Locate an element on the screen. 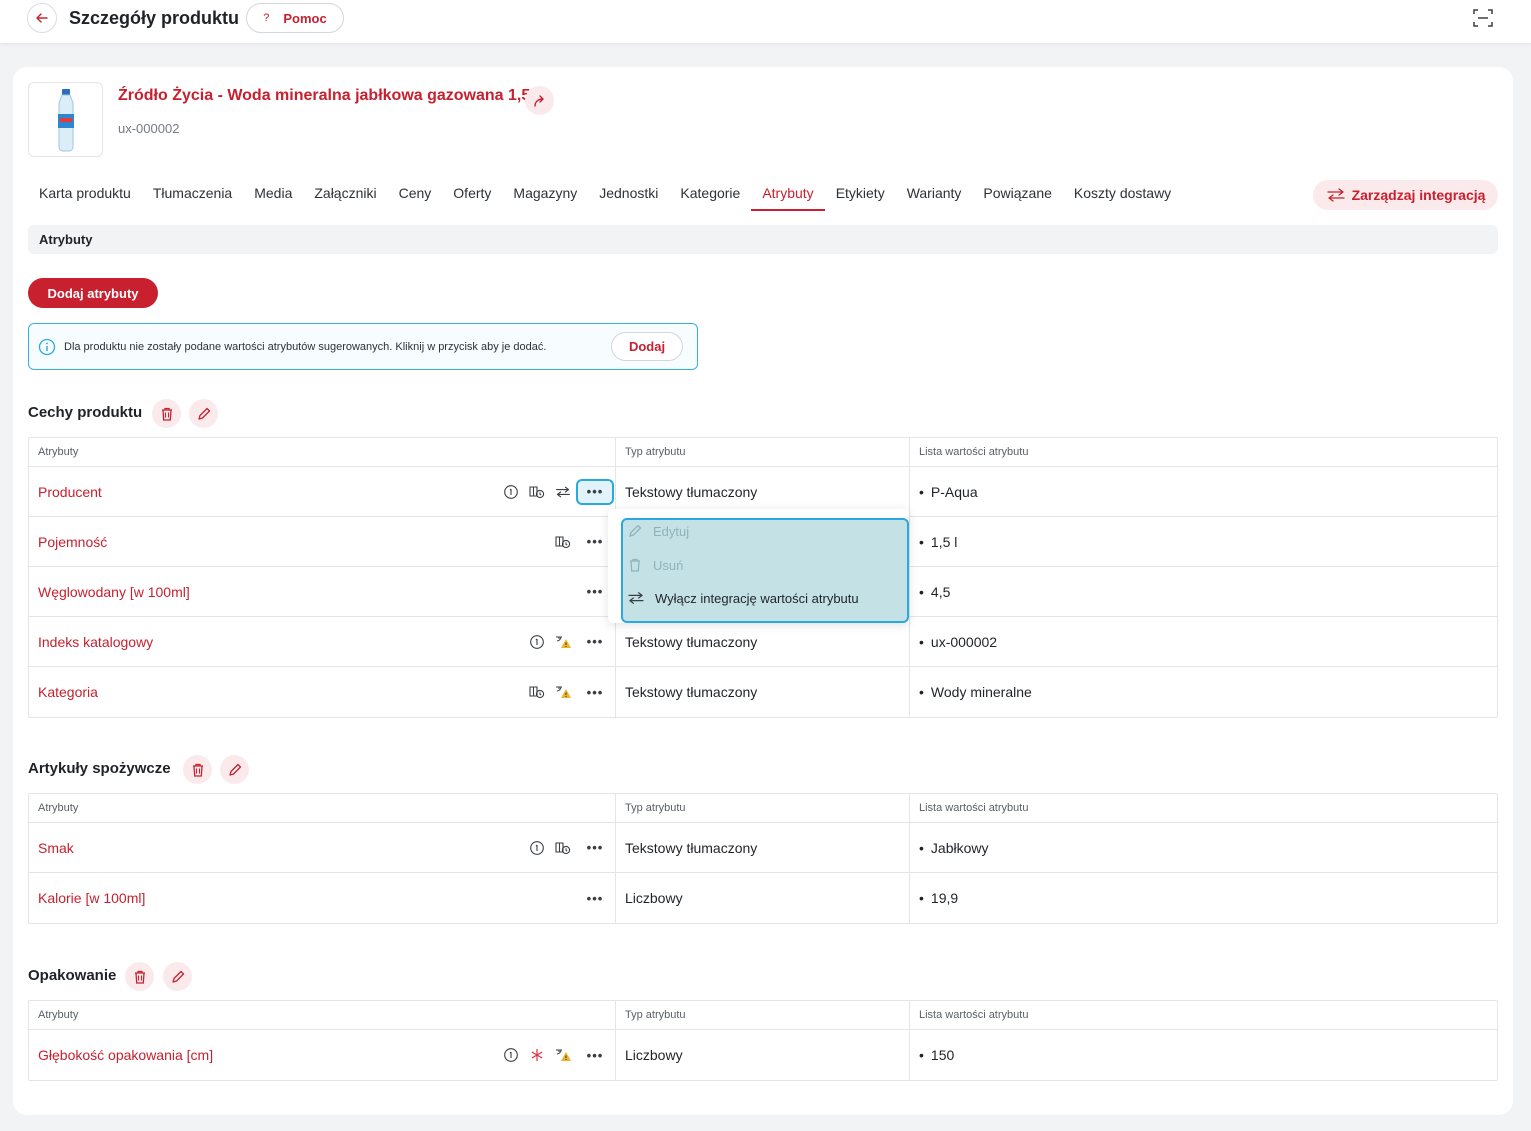  fullscreen-icon is located at coordinates (1483, 18).